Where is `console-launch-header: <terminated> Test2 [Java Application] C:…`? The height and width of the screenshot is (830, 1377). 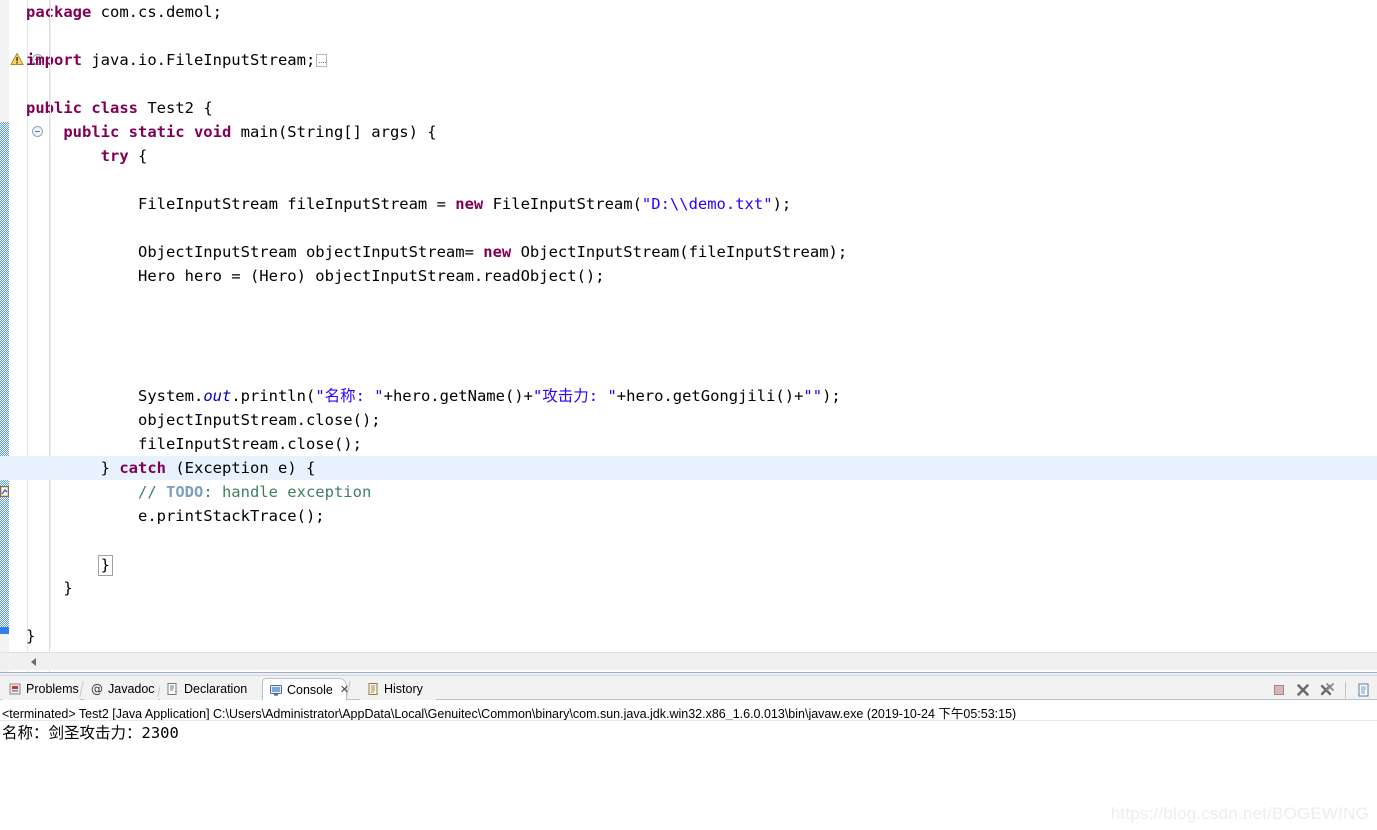
console-launch-header: <terminated> Test2 [Java Application] C:… is located at coordinates (688, 711).